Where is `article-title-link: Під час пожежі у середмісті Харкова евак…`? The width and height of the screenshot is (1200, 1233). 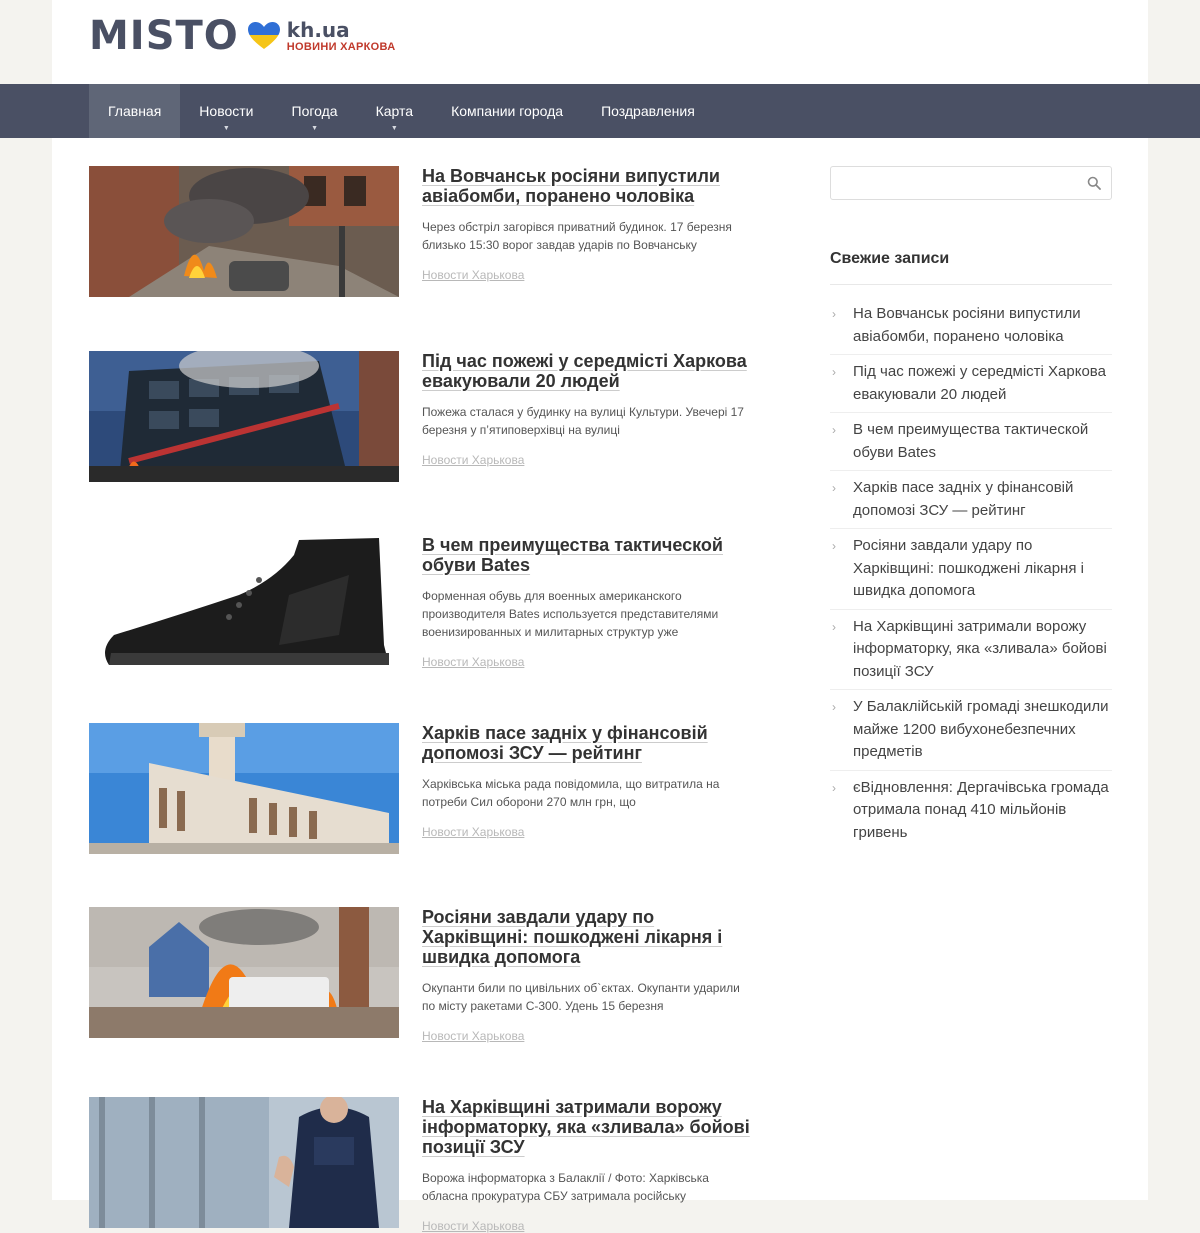 article-title-link: Під час пожежі у середмісті Харкова евак… is located at coordinates (587, 371).